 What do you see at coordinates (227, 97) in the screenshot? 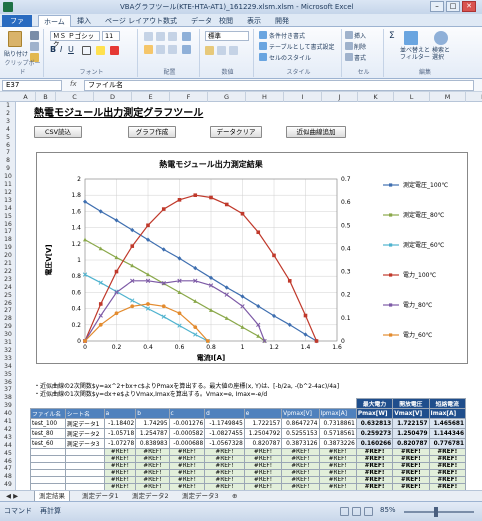
I see `column-header-G: G` at bounding box center [227, 97].